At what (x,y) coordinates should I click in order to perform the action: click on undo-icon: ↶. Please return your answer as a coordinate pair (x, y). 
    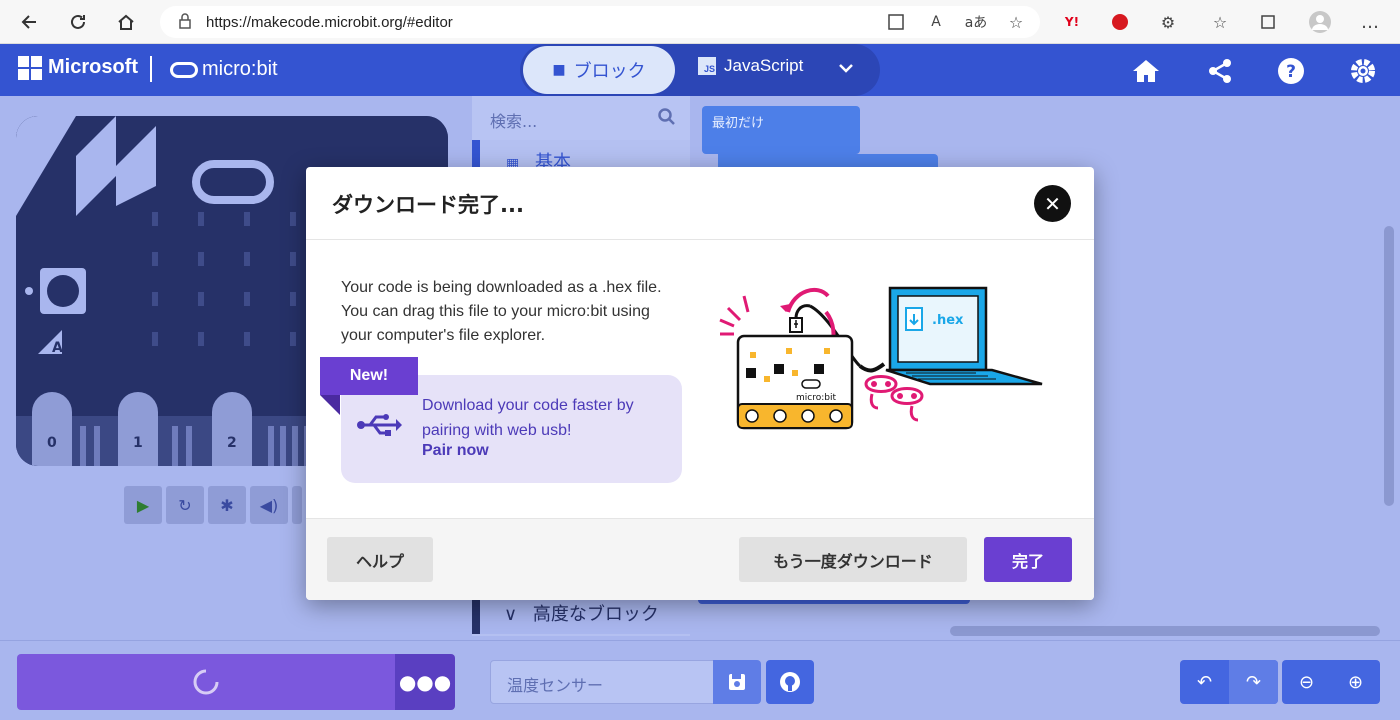
    Looking at the image, I should click on (1204, 682).